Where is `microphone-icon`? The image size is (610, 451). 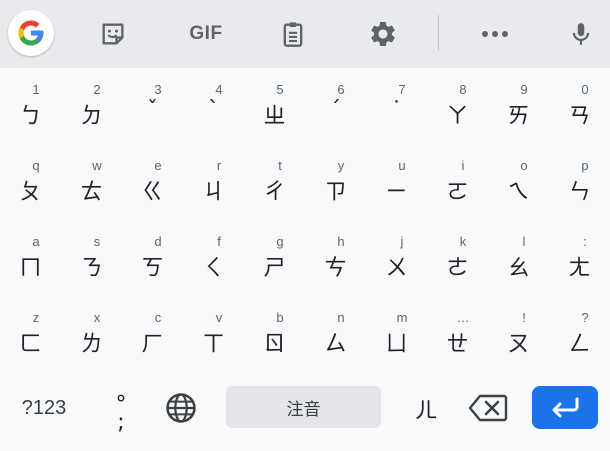 microphone-icon is located at coordinates (581, 34).